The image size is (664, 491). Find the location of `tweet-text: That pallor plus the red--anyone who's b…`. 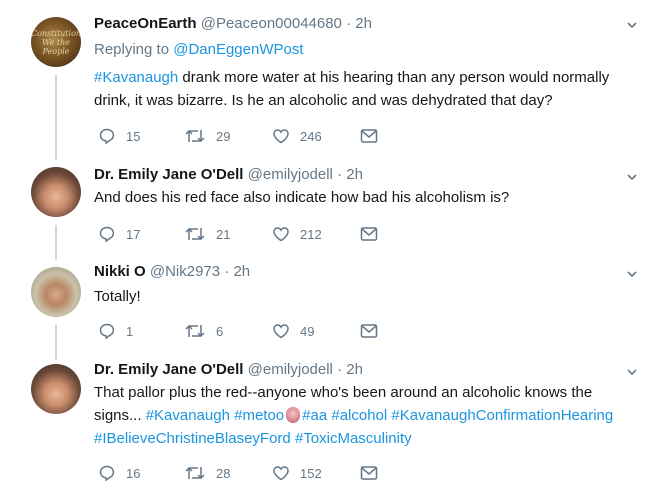

tweet-text: That pallor plus the red--anyone who's b… is located at coordinates (366, 415).